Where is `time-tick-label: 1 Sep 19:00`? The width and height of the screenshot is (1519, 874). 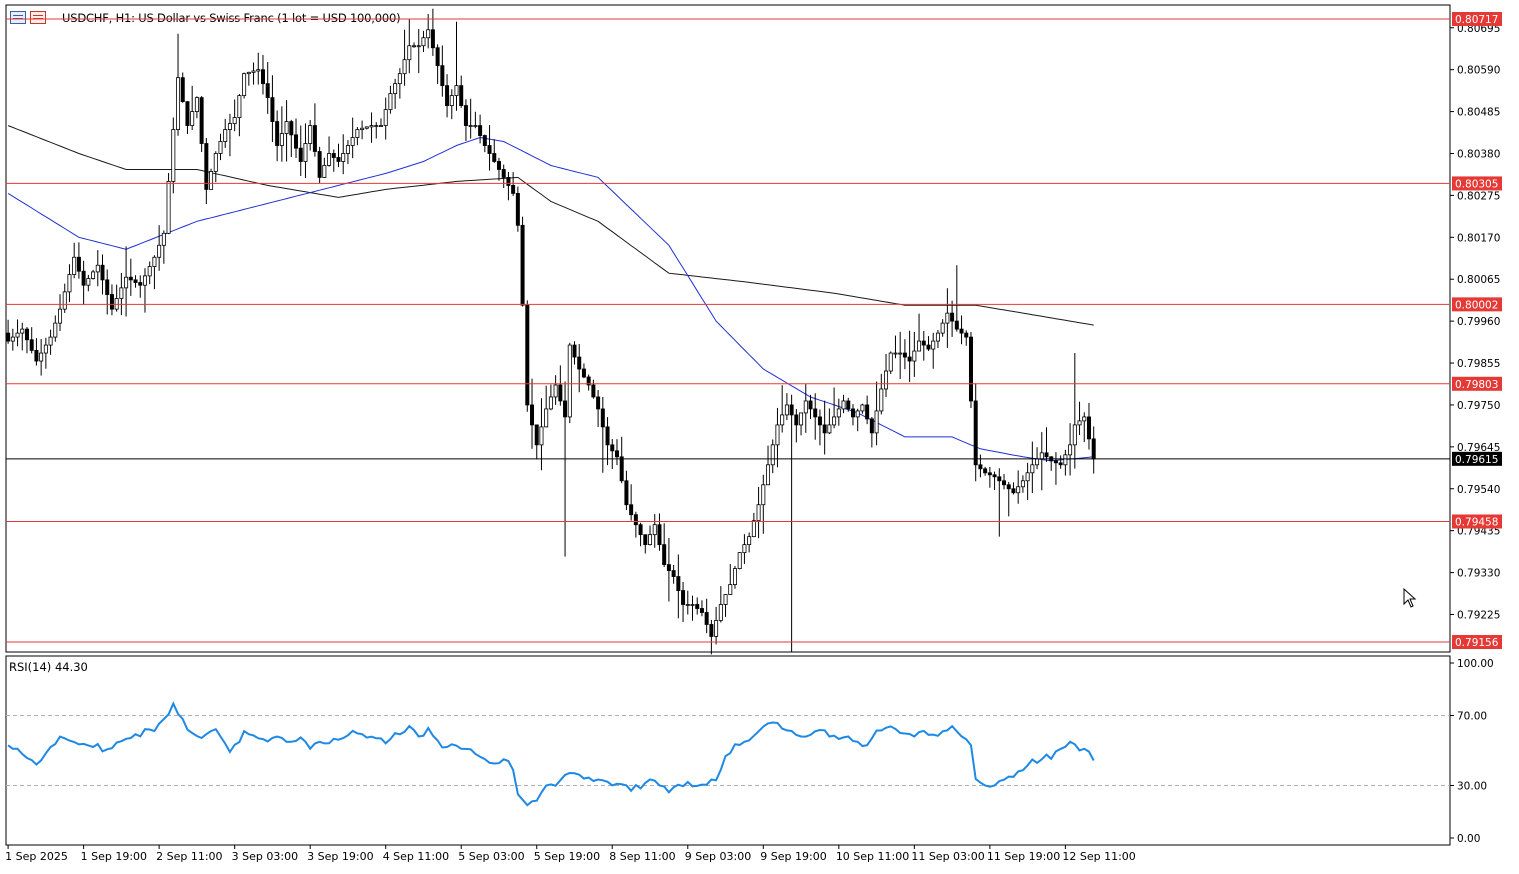 time-tick-label: 1 Sep 19:00 is located at coordinates (114, 856).